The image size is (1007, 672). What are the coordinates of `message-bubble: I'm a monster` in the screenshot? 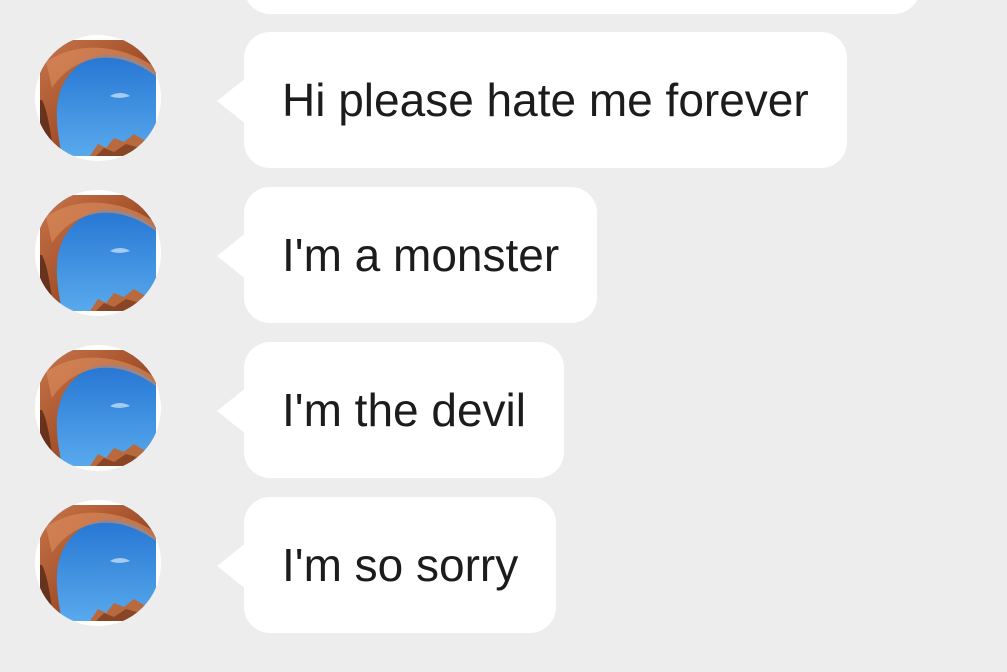 It's located at (421, 255).